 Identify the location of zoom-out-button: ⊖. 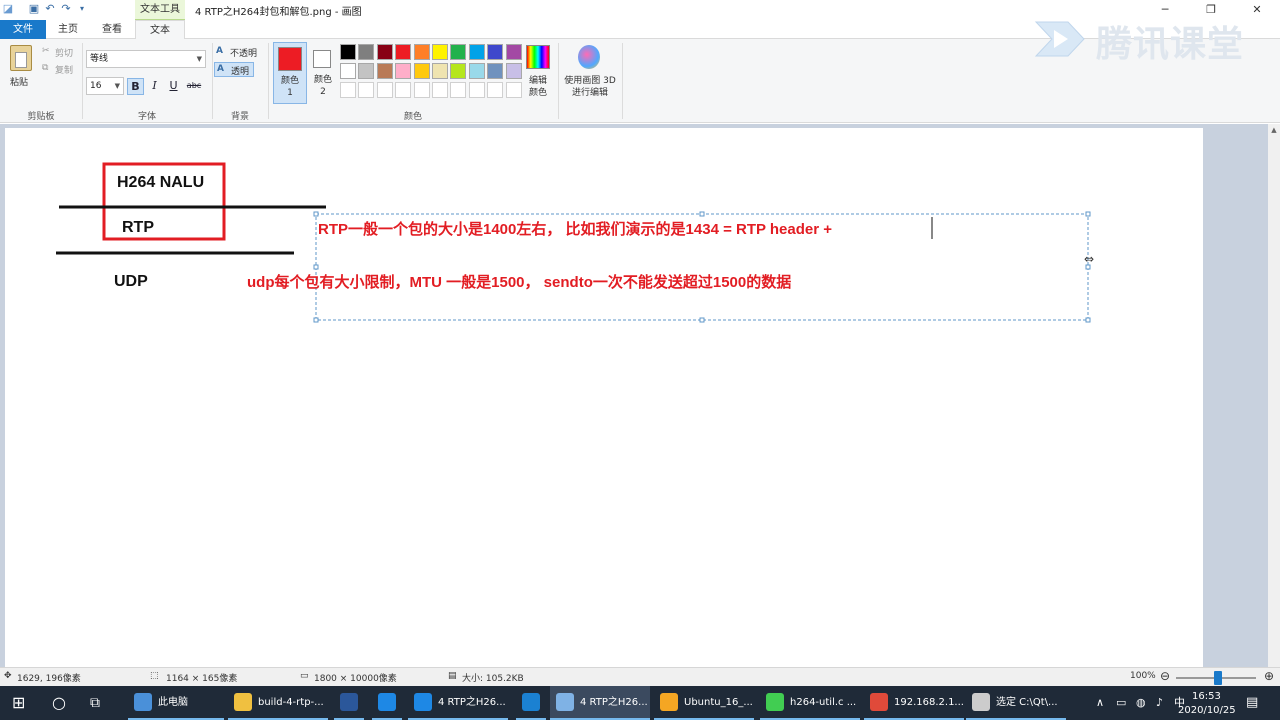
(1165, 676).